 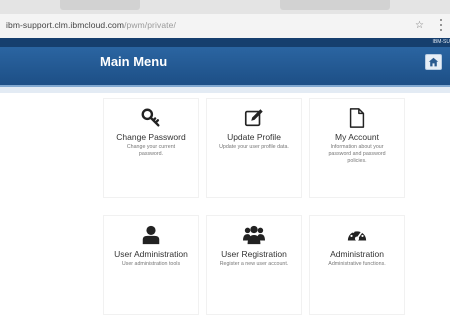 What do you see at coordinates (254, 254) in the screenshot?
I see `tile-title: User Registration` at bounding box center [254, 254].